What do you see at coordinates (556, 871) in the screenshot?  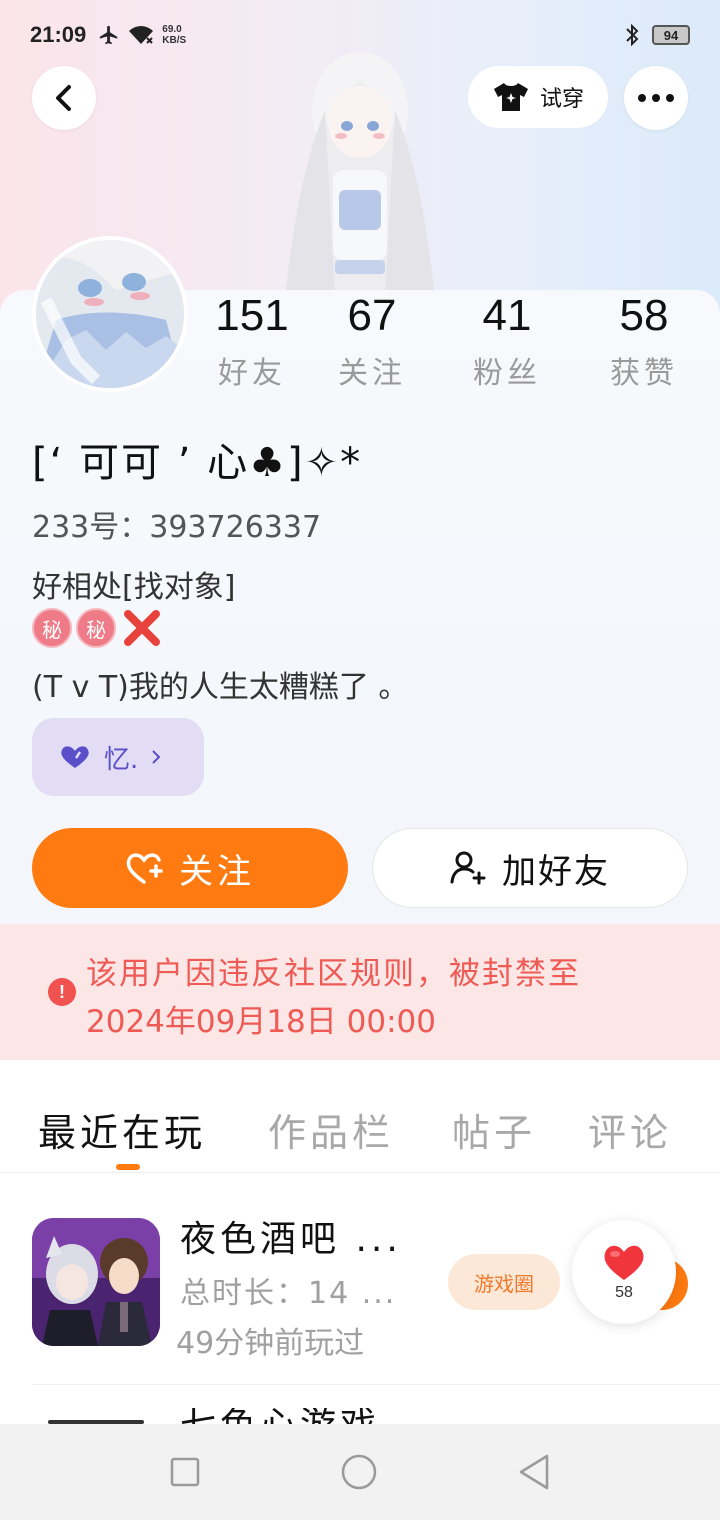 I see `add-friend-label: 加好友` at bounding box center [556, 871].